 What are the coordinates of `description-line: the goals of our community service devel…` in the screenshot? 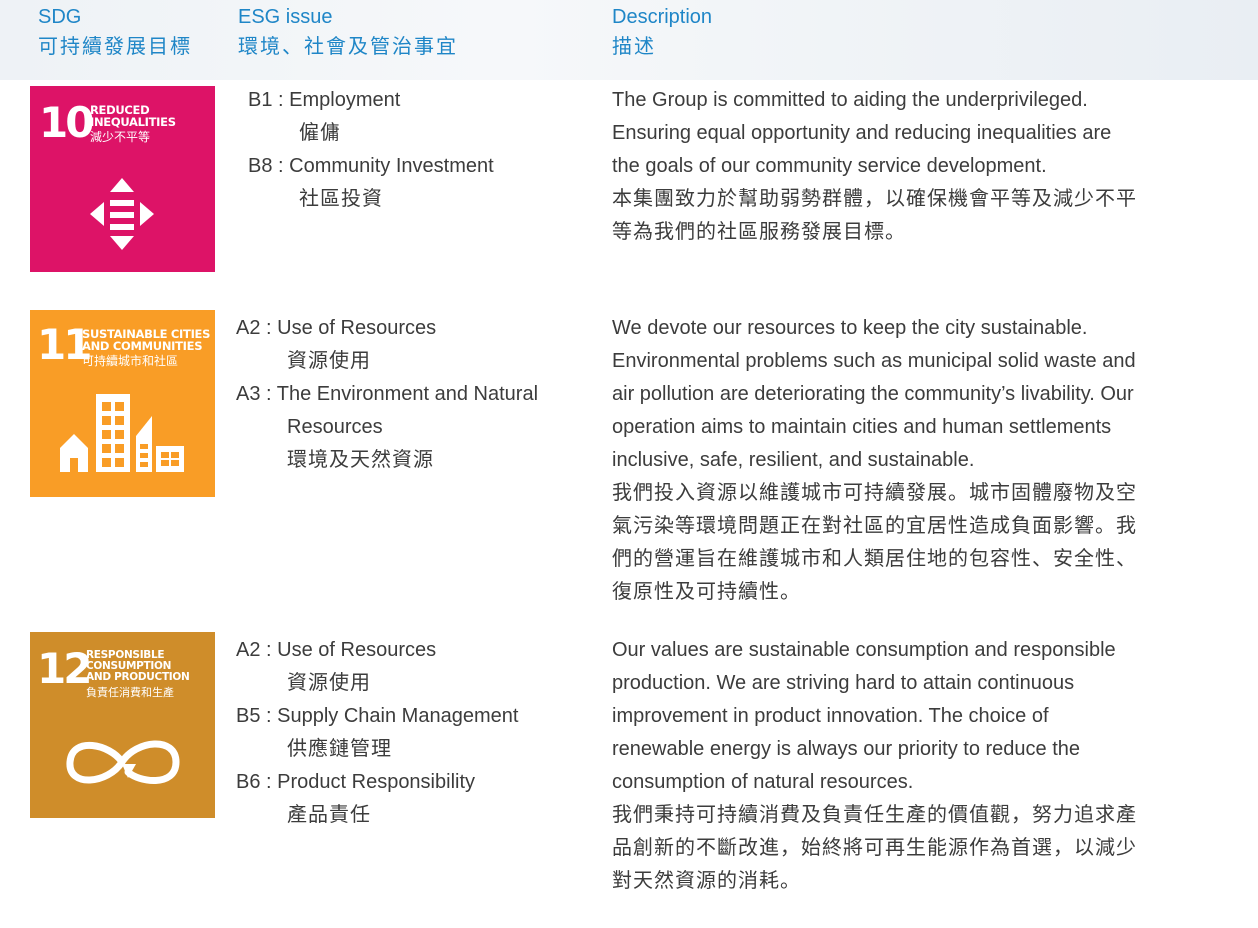 It's located at (829, 166).